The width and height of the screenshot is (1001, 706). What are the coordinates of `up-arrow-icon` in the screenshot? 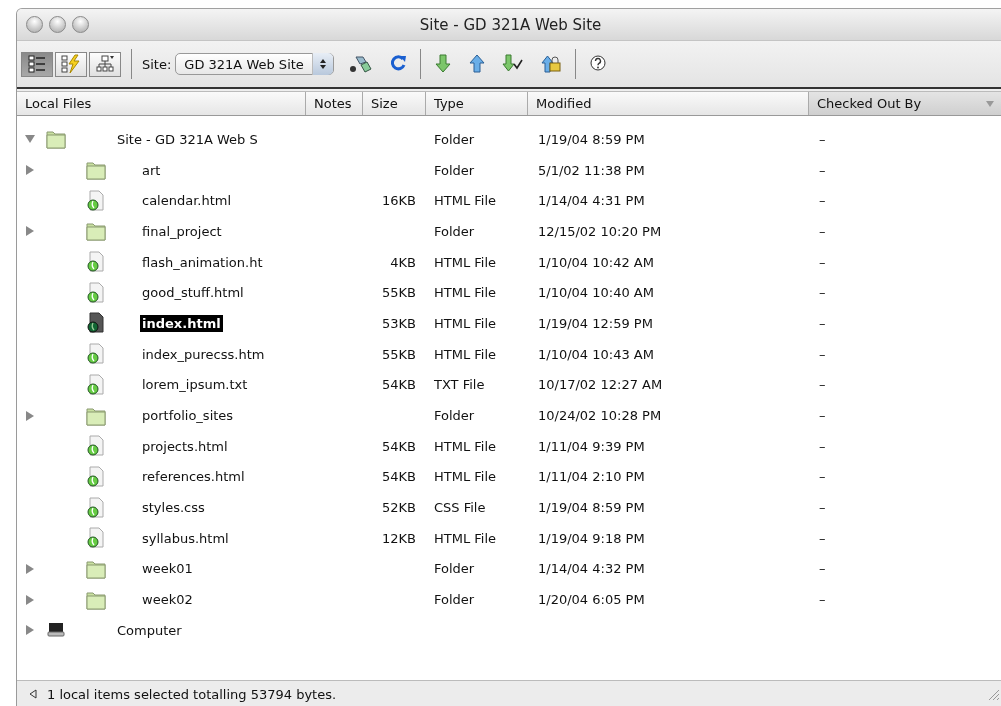 It's located at (476, 64).